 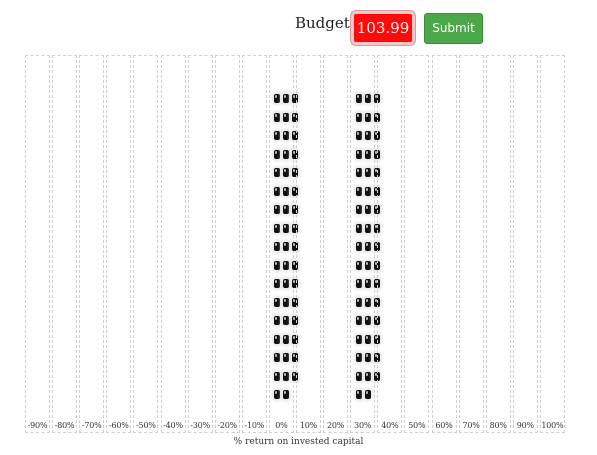 I want to click on x-tick-label: 80%, so click(x=498, y=425).